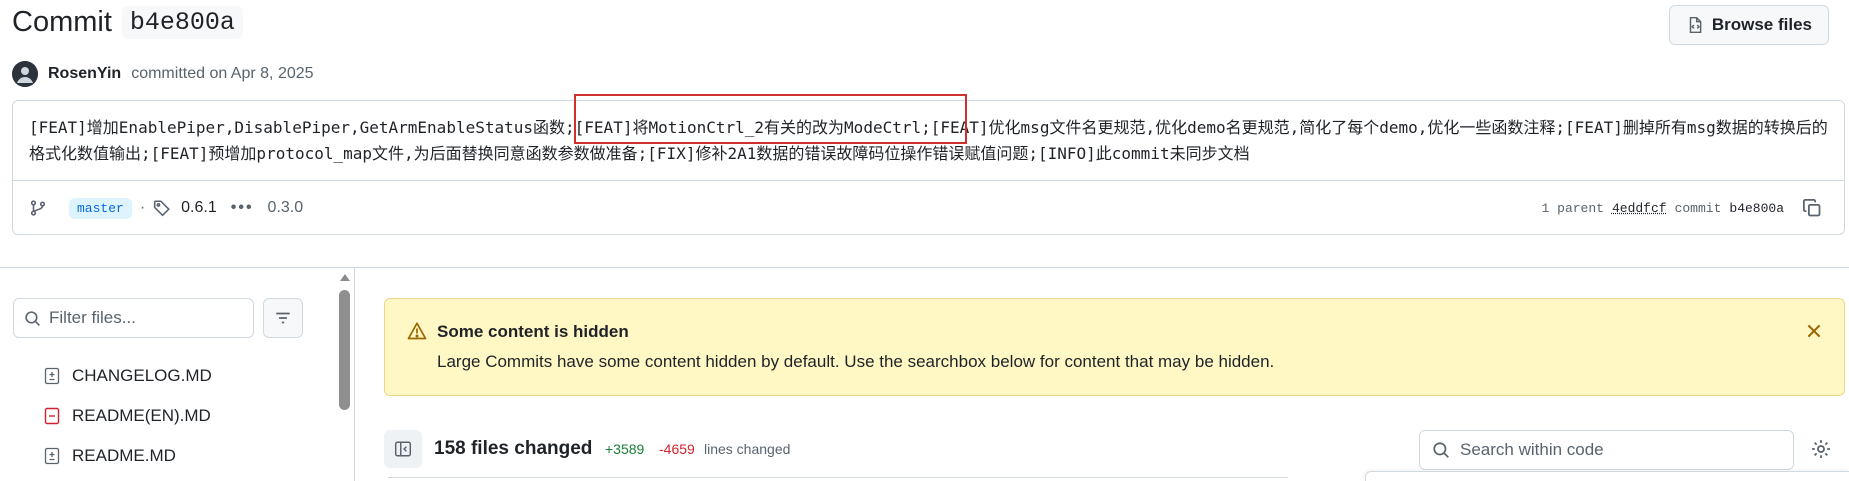  I want to click on gear-icon, so click(1821, 449).